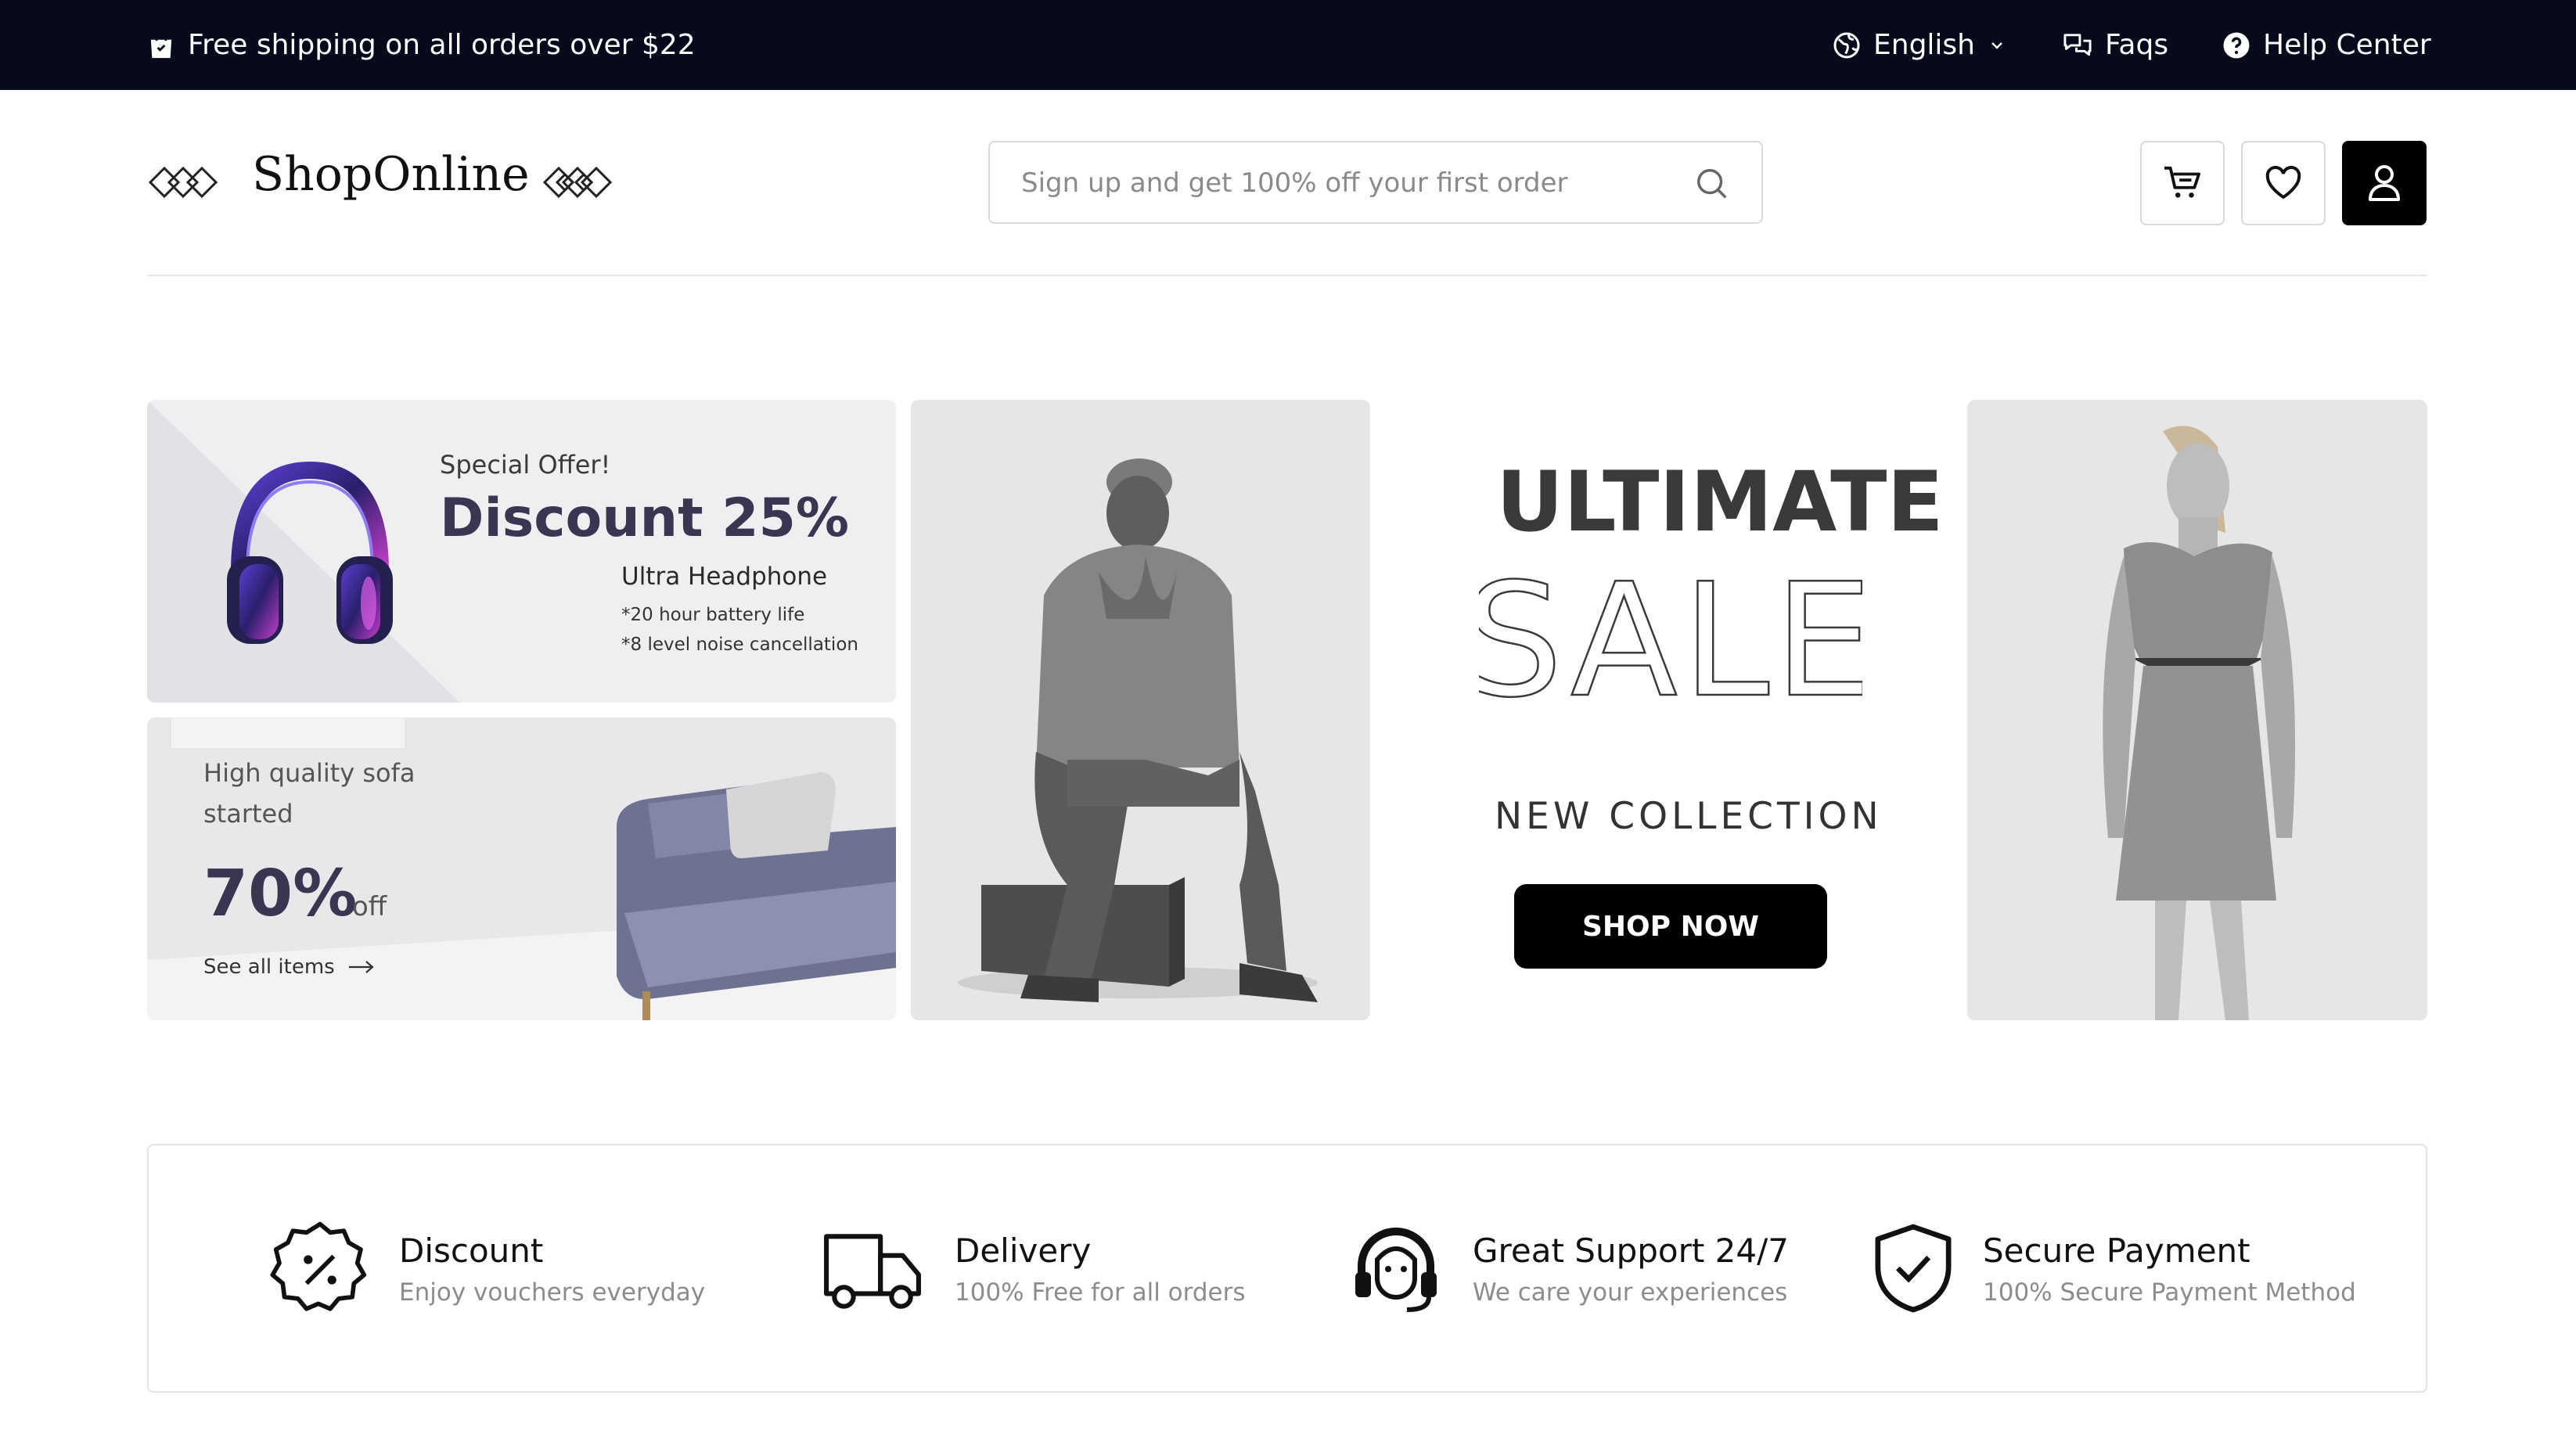 The height and width of the screenshot is (1449, 2576). What do you see at coordinates (269, 967) in the screenshot?
I see `see-all-items-label: See all items` at bounding box center [269, 967].